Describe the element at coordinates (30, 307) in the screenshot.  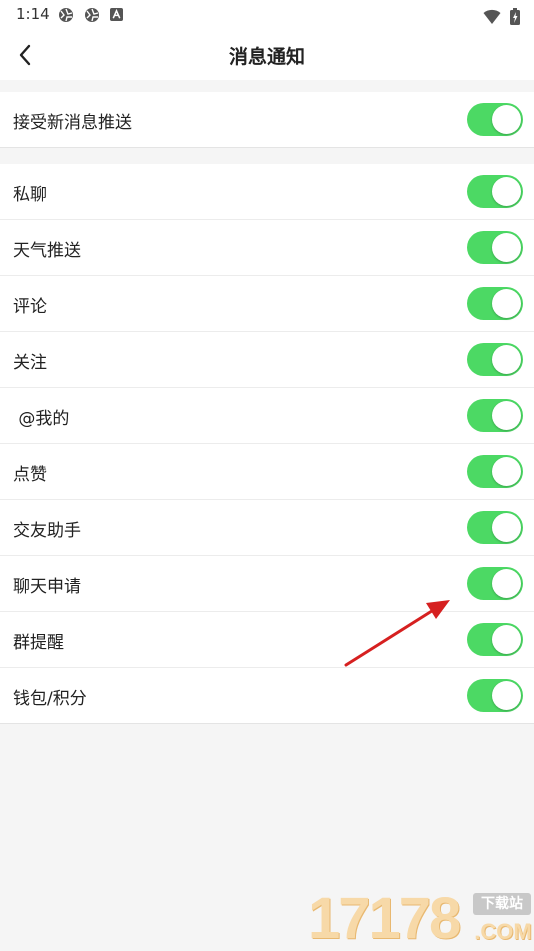
I see `setting-label: 评论` at that location.